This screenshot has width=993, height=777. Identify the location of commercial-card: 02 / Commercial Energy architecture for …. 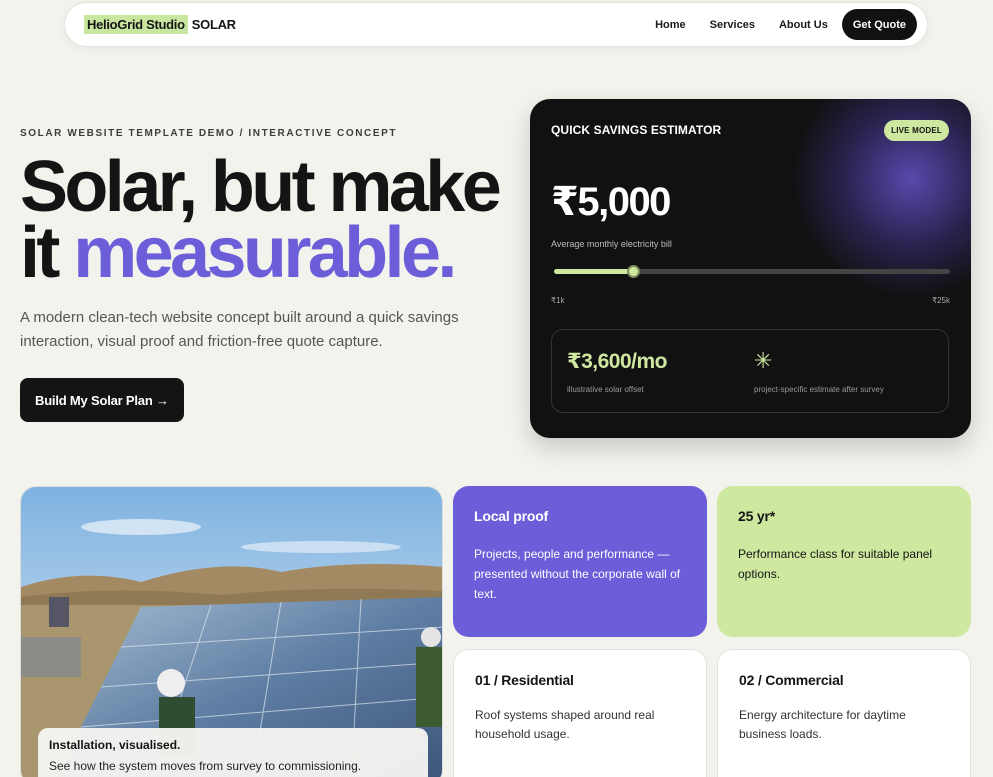
(844, 713).